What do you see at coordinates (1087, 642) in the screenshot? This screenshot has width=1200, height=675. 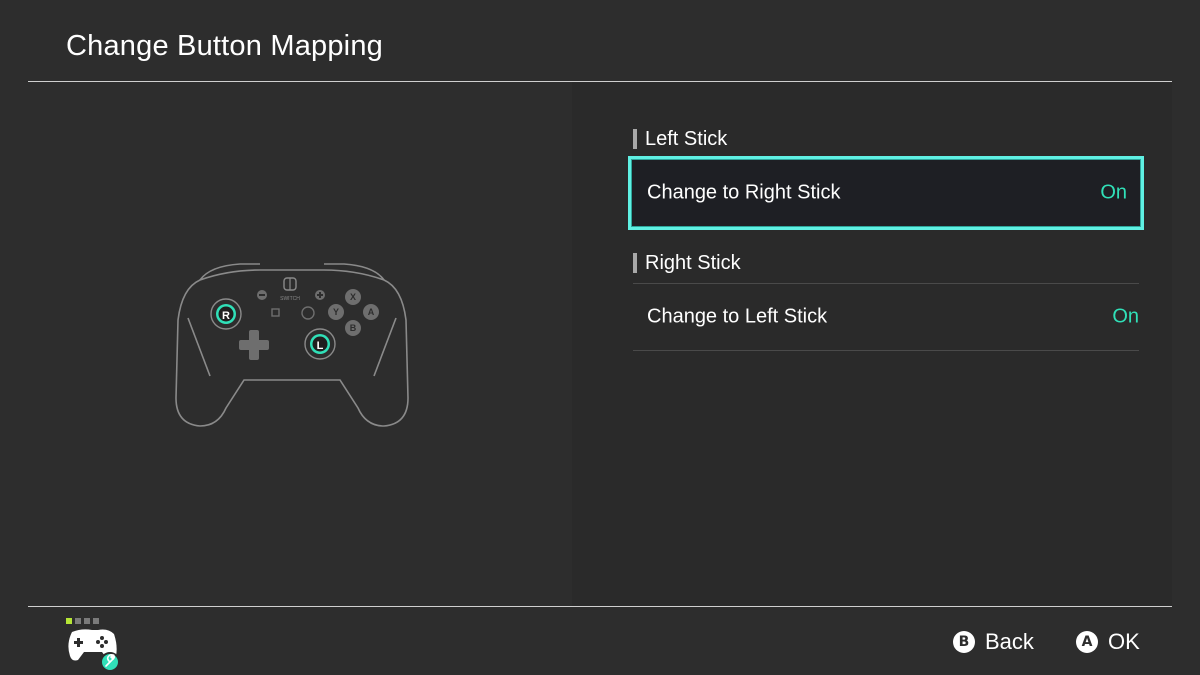 I see `a-button-icon: A` at bounding box center [1087, 642].